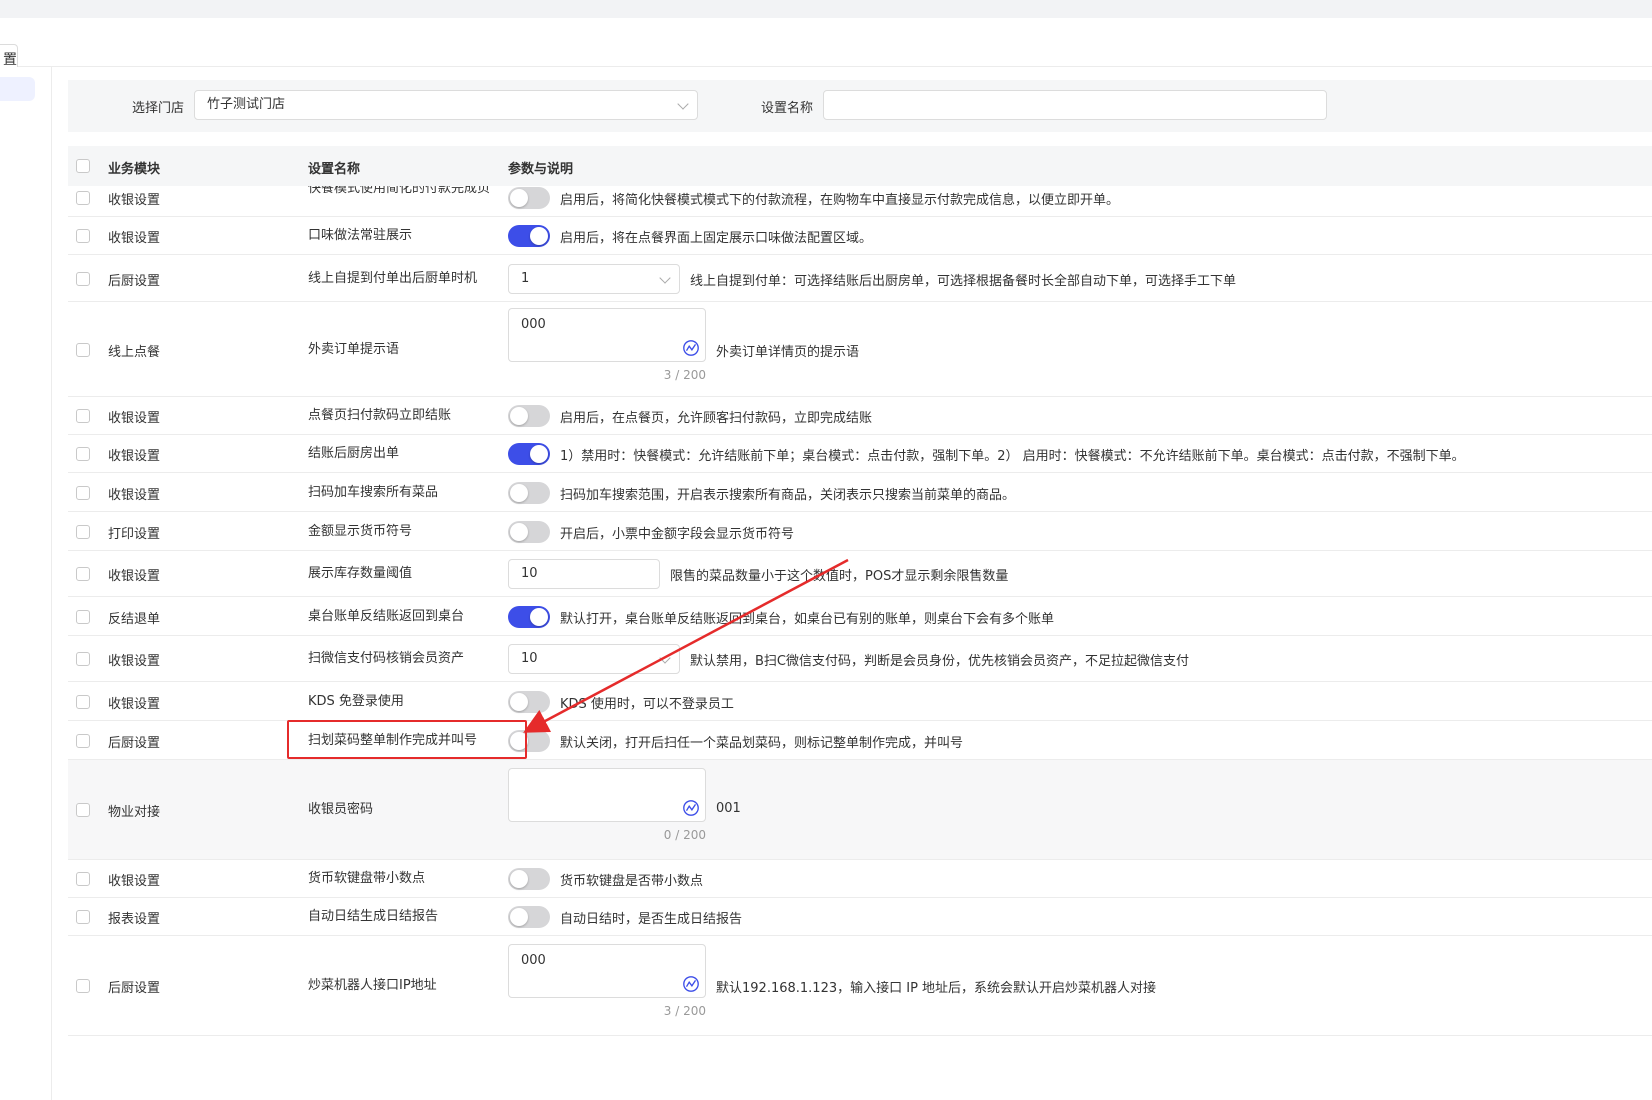  Describe the element at coordinates (826, 9) in the screenshot. I see `top-bar` at that location.